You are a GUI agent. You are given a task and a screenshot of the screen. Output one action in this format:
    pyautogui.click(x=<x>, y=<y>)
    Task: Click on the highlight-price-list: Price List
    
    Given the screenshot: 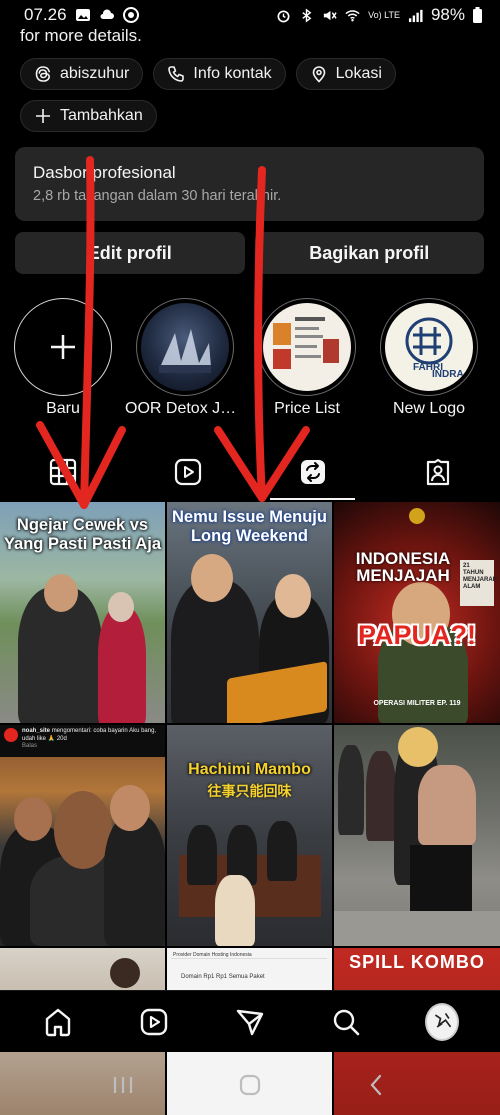 What is the action you would take?
    pyautogui.click(x=307, y=358)
    